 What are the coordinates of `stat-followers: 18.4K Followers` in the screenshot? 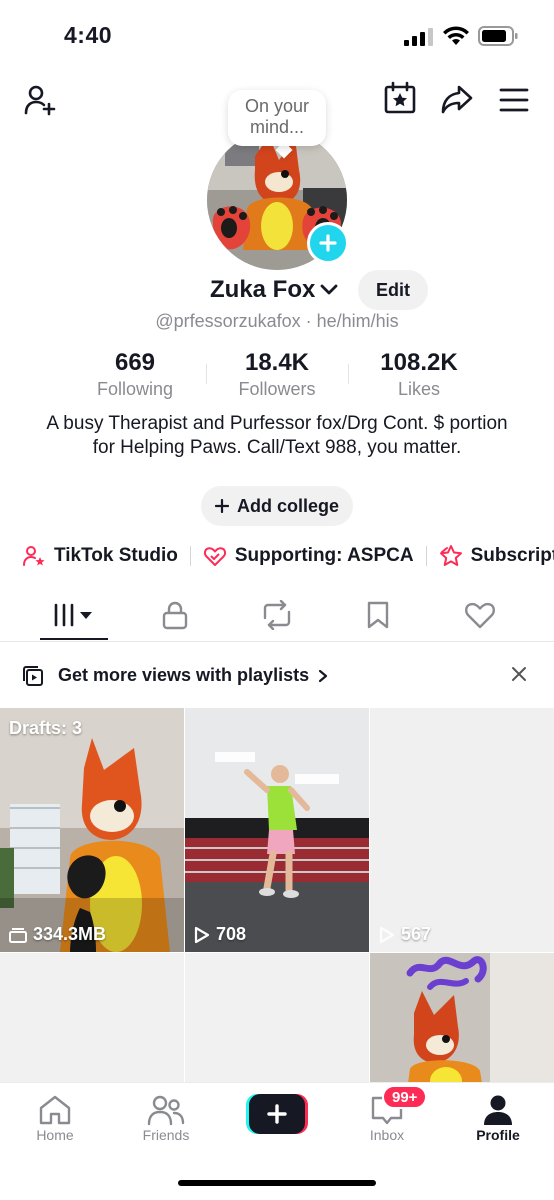 It's located at (277, 374).